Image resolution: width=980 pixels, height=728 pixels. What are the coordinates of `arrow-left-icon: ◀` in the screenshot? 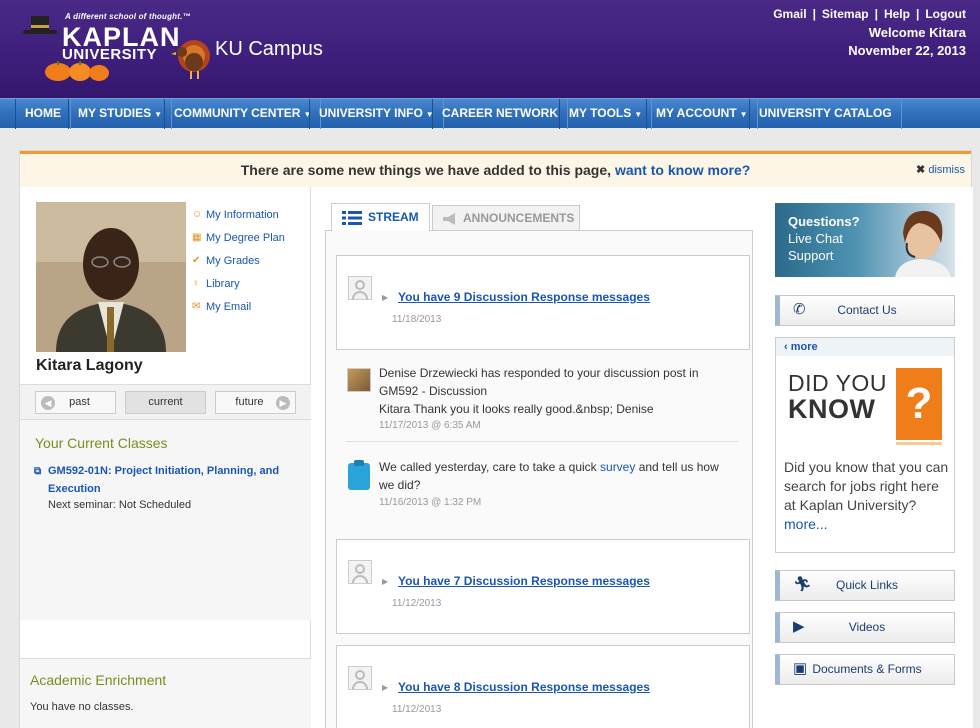 It's located at (48, 403).